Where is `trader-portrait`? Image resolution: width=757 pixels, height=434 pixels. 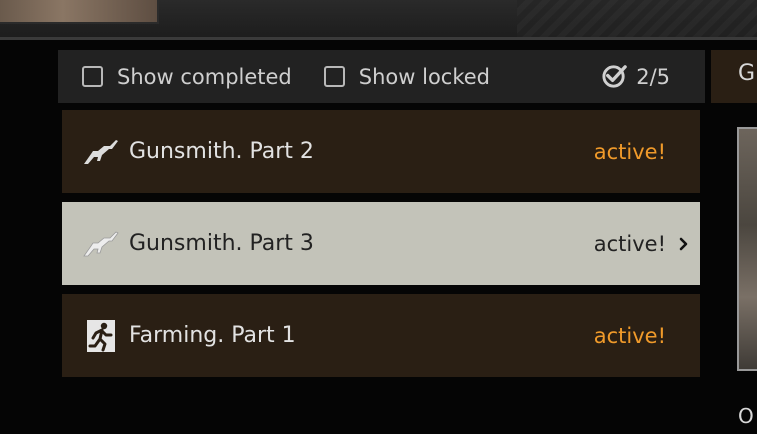 trader-portrait is located at coordinates (79, 12).